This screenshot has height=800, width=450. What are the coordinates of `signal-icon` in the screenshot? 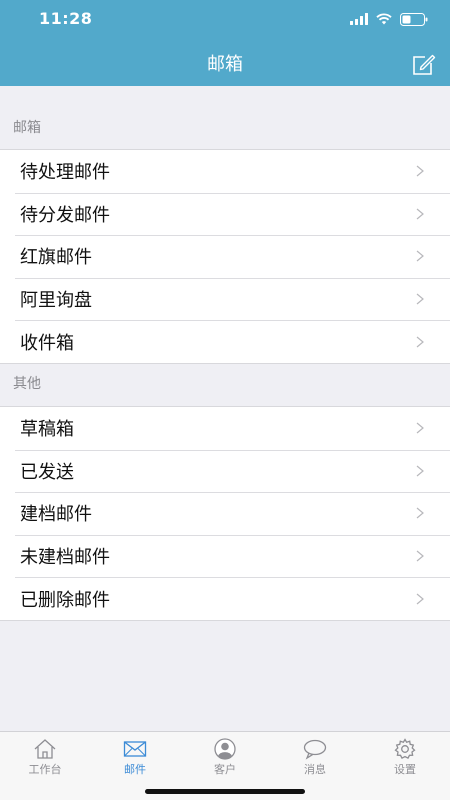 It's located at (359, 19).